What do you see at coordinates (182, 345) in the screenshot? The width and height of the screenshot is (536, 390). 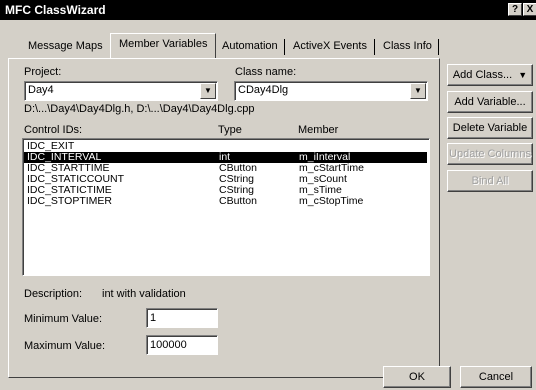 I see `maximum-value-input: 100000` at bounding box center [182, 345].